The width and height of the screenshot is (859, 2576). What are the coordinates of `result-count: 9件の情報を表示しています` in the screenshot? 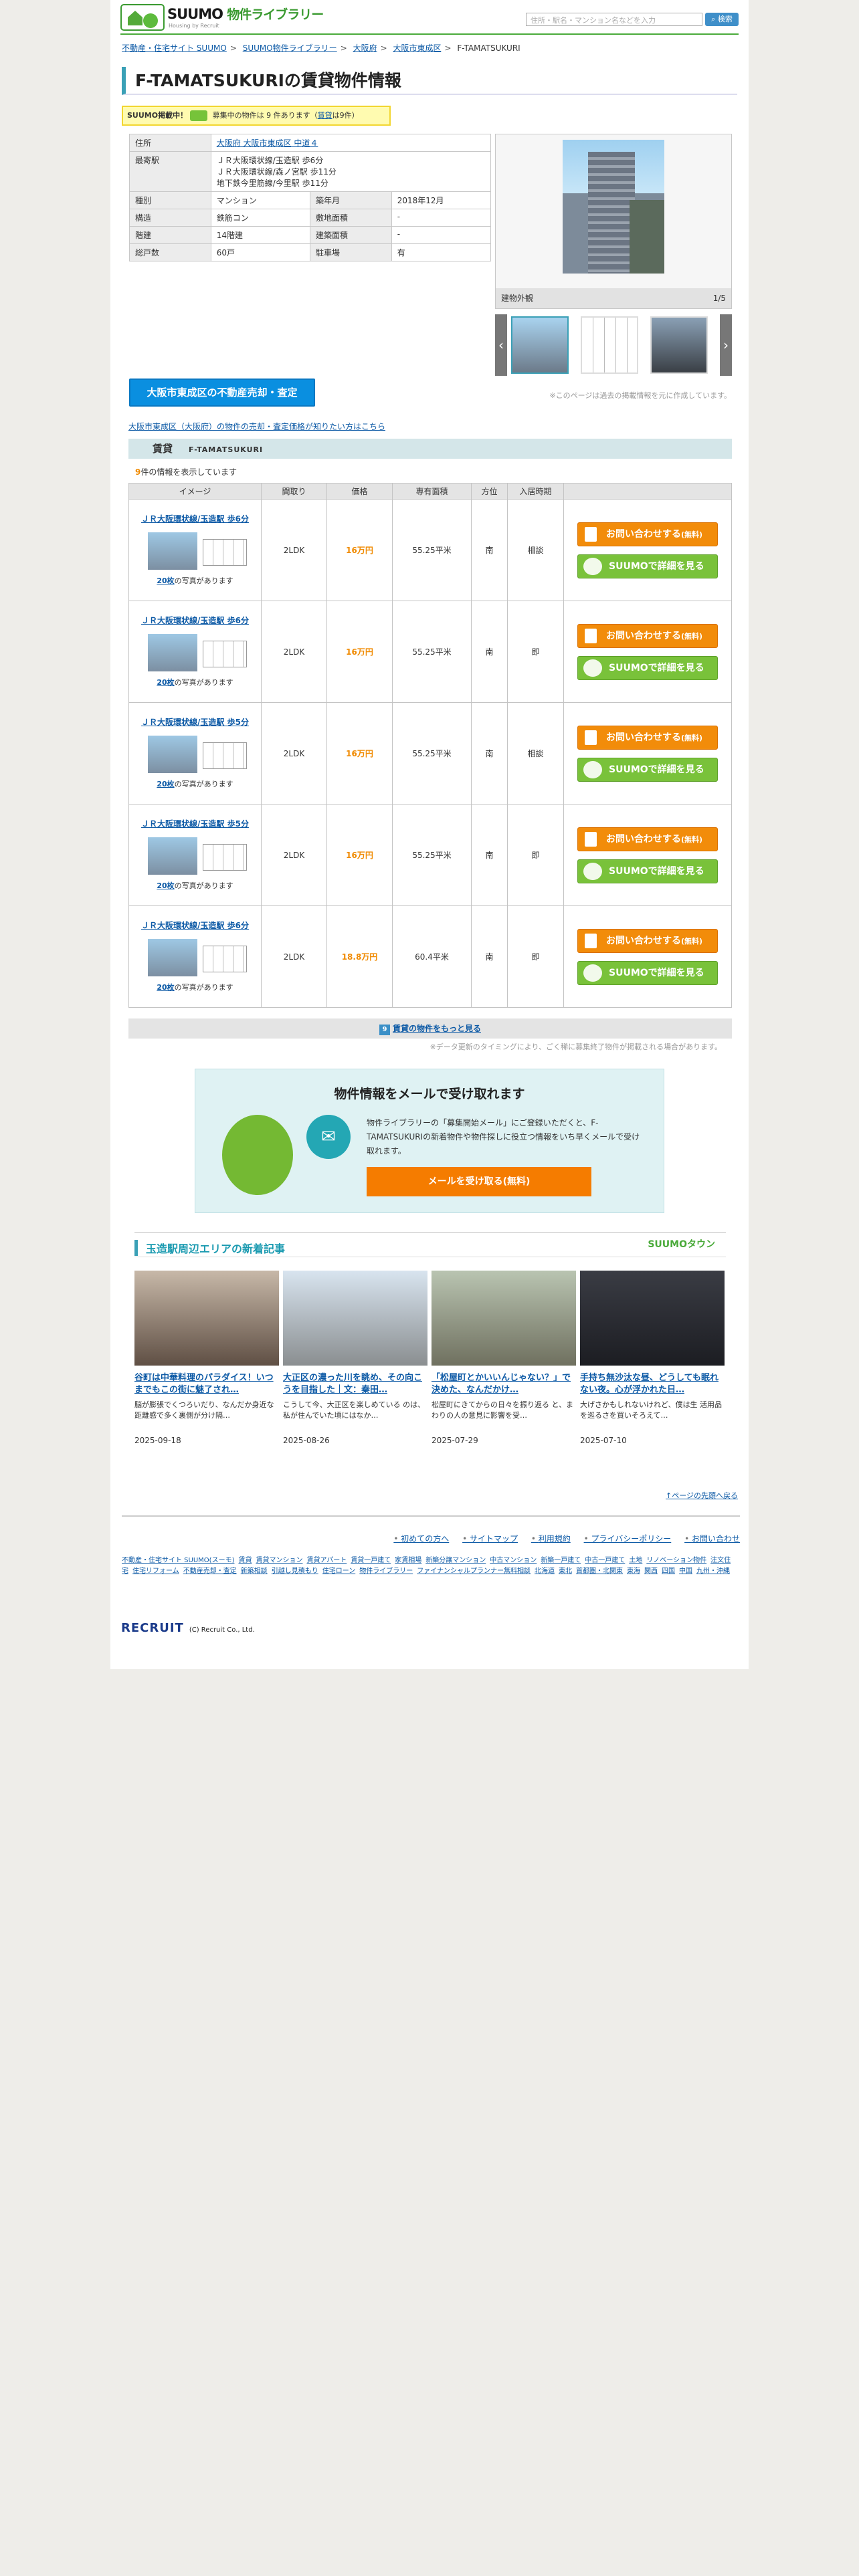 It's located at (186, 471).